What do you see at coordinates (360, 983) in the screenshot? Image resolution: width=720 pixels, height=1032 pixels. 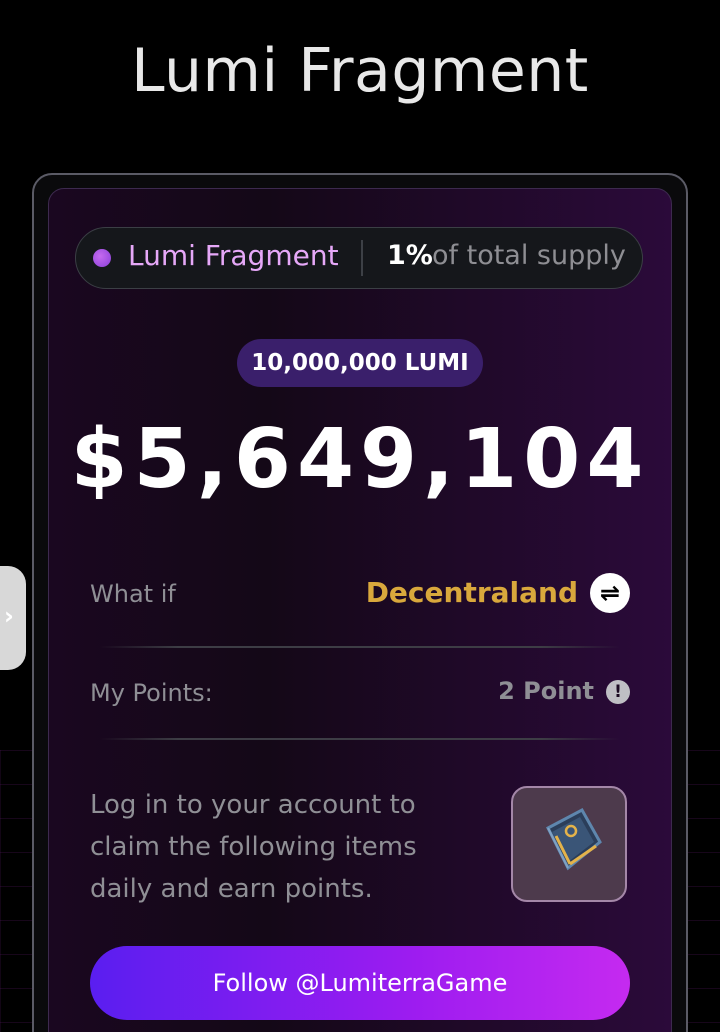 I see `follow-button: Follow @LumiterraGame` at bounding box center [360, 983].